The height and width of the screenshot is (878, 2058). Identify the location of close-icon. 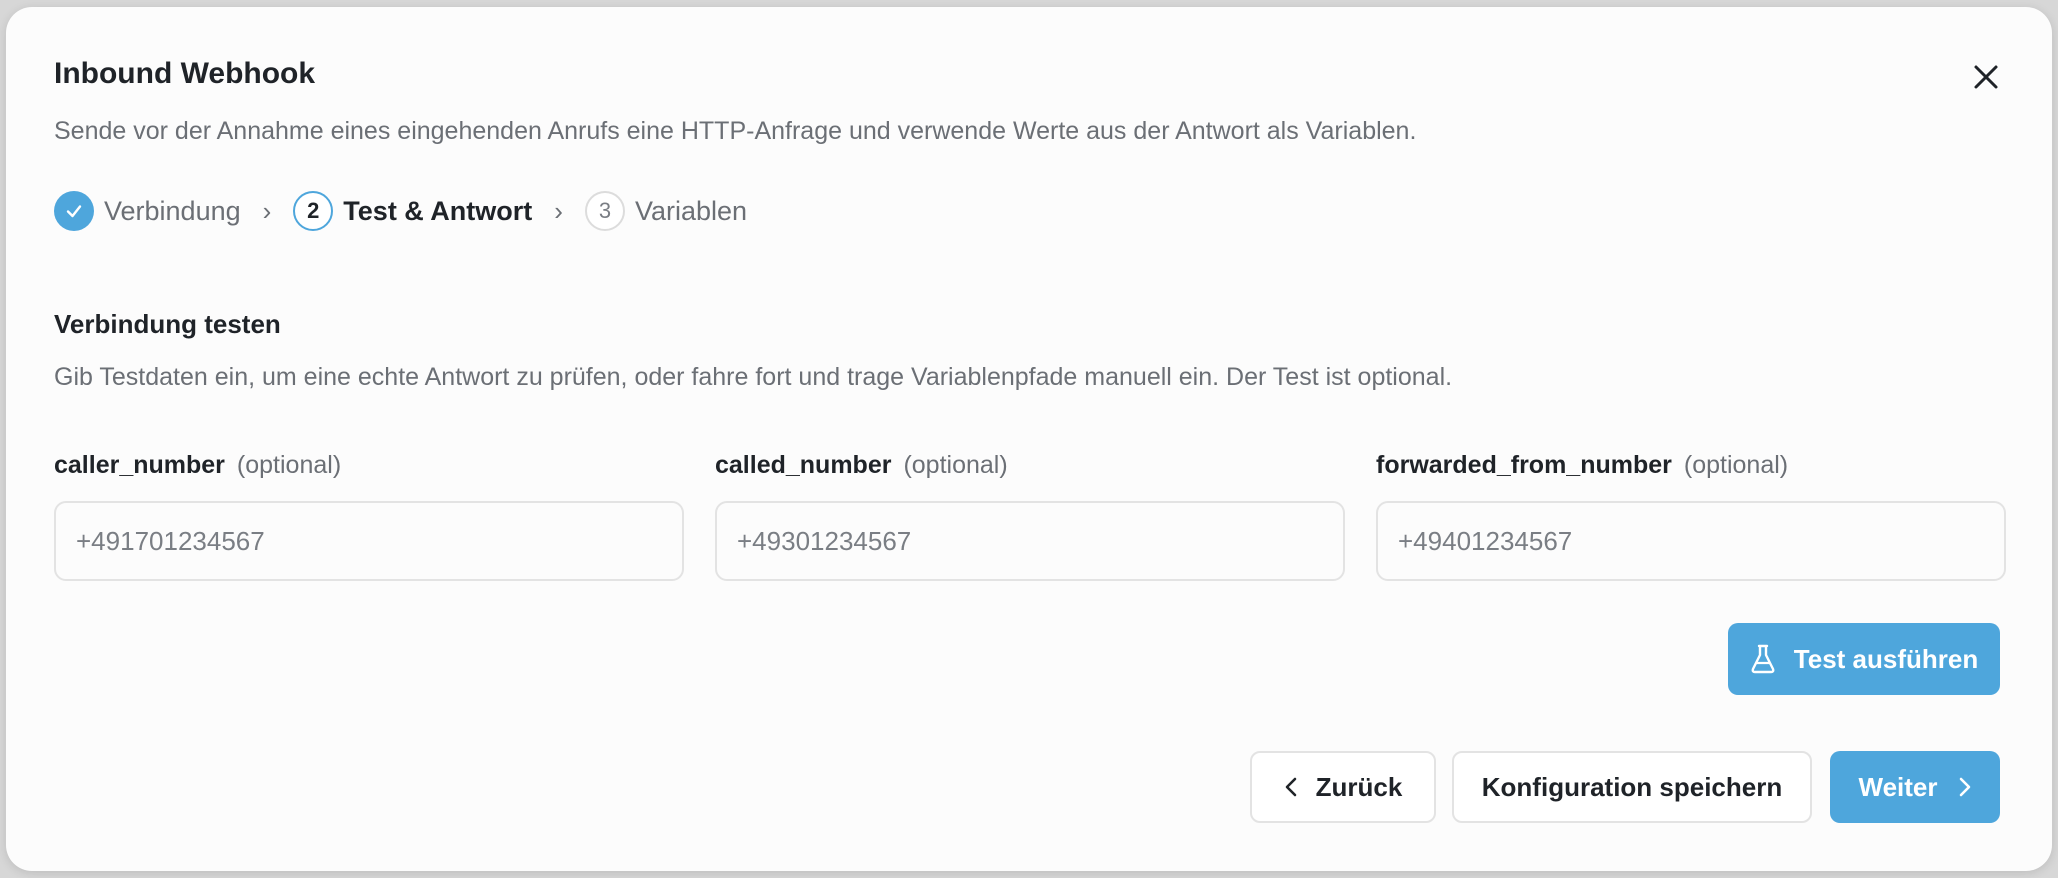
(1986, 77).